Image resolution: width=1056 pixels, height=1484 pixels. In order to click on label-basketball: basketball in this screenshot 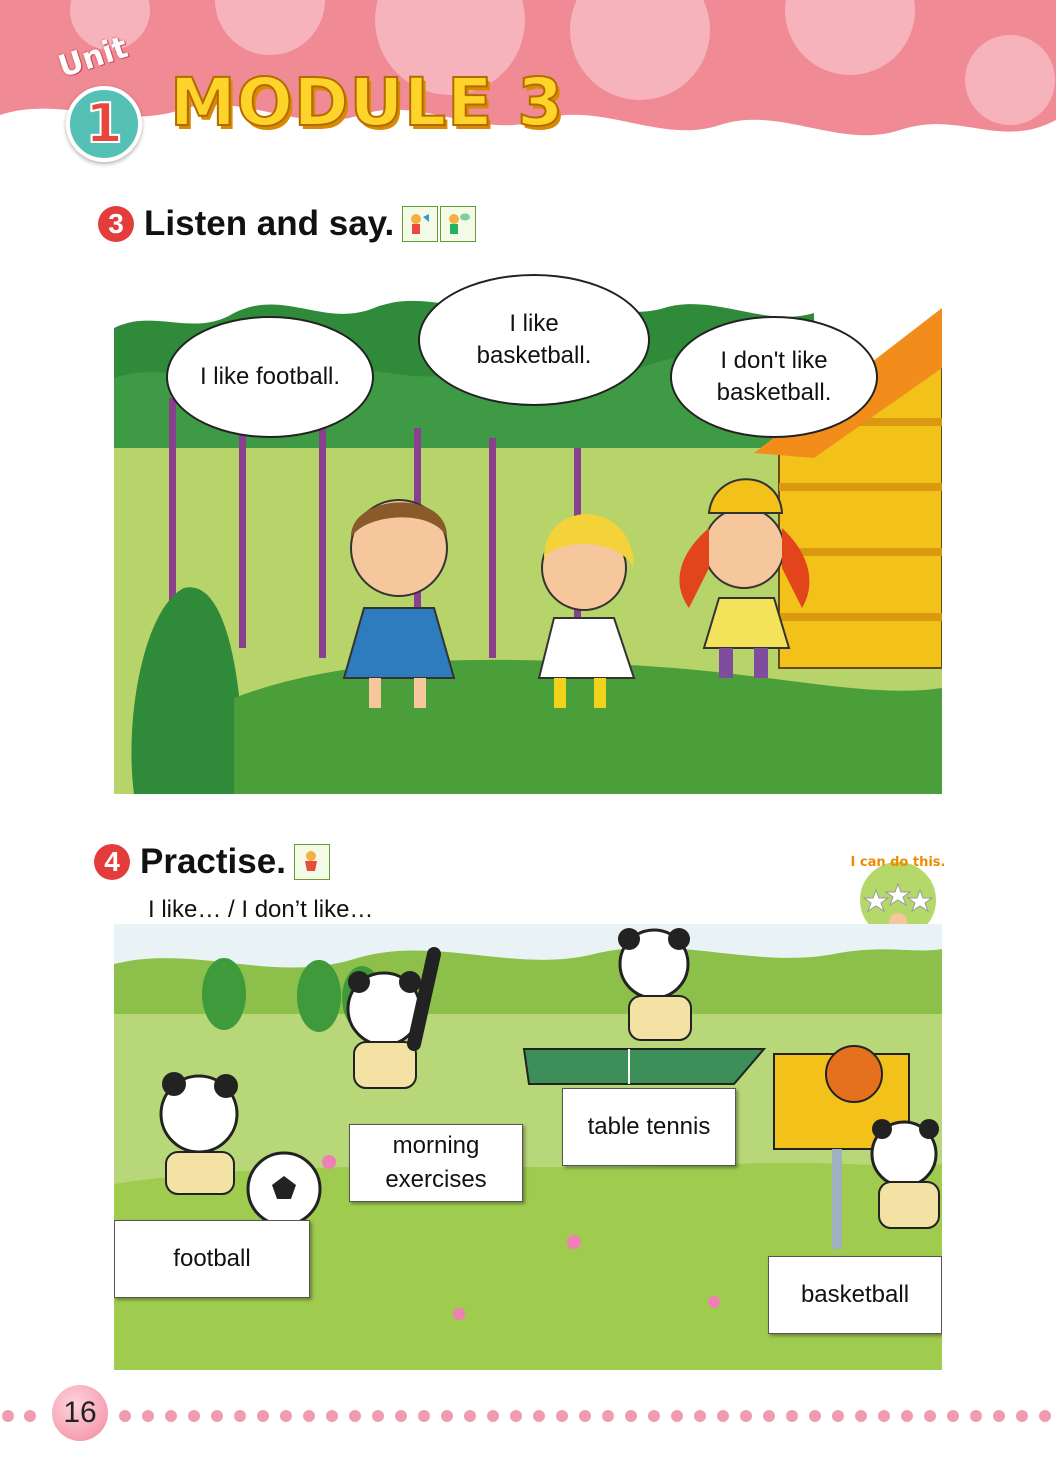, I will do `click(855, 1295)`.